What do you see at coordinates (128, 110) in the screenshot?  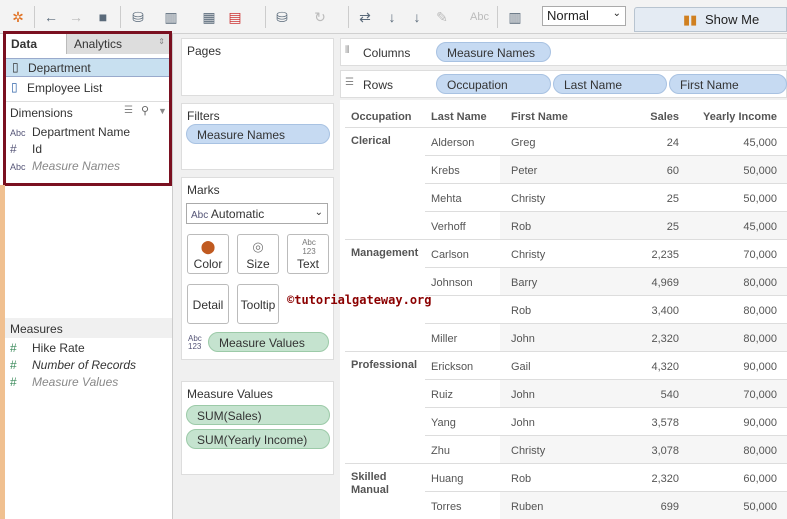 I see `list-view-icon: ☰` at bounding box center [128, 110].